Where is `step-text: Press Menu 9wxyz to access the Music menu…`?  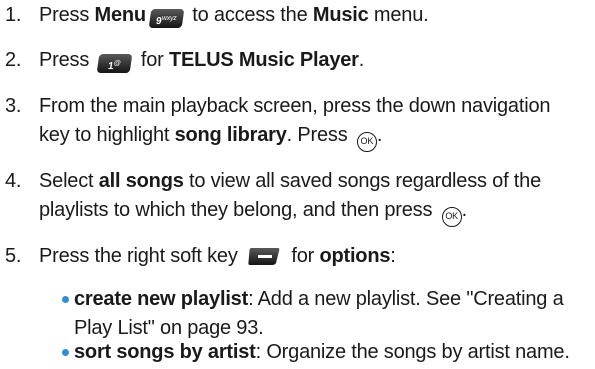 step-text: Press Menu 9wxyz to access the Music menu… is located at coordinates (314, 15).